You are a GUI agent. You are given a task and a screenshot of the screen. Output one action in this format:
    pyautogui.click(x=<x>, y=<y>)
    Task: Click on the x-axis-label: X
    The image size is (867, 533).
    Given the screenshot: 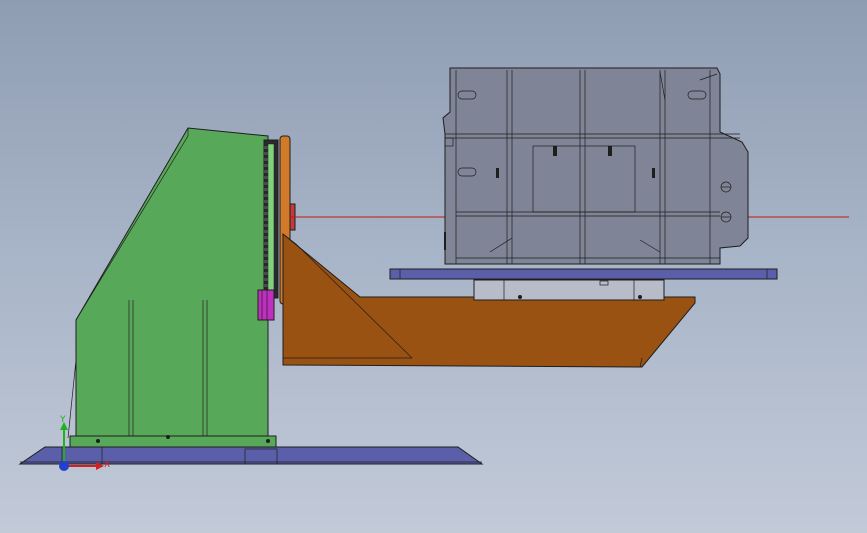 What is the action you would take?
    pyautogui.click(x=107, y=465)
    